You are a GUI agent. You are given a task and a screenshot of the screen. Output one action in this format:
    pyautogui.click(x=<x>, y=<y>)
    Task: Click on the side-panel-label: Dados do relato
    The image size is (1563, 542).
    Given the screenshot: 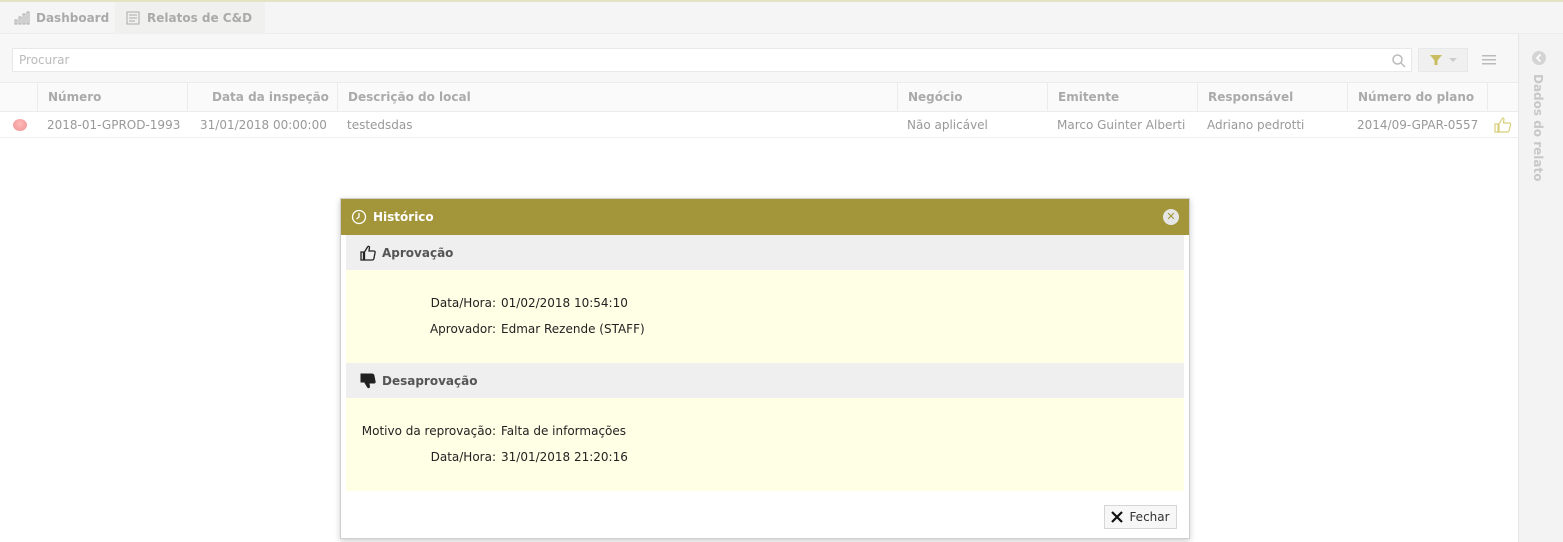 What is the action you would take?
    pyautogui.click(x=1538, y=127)
    